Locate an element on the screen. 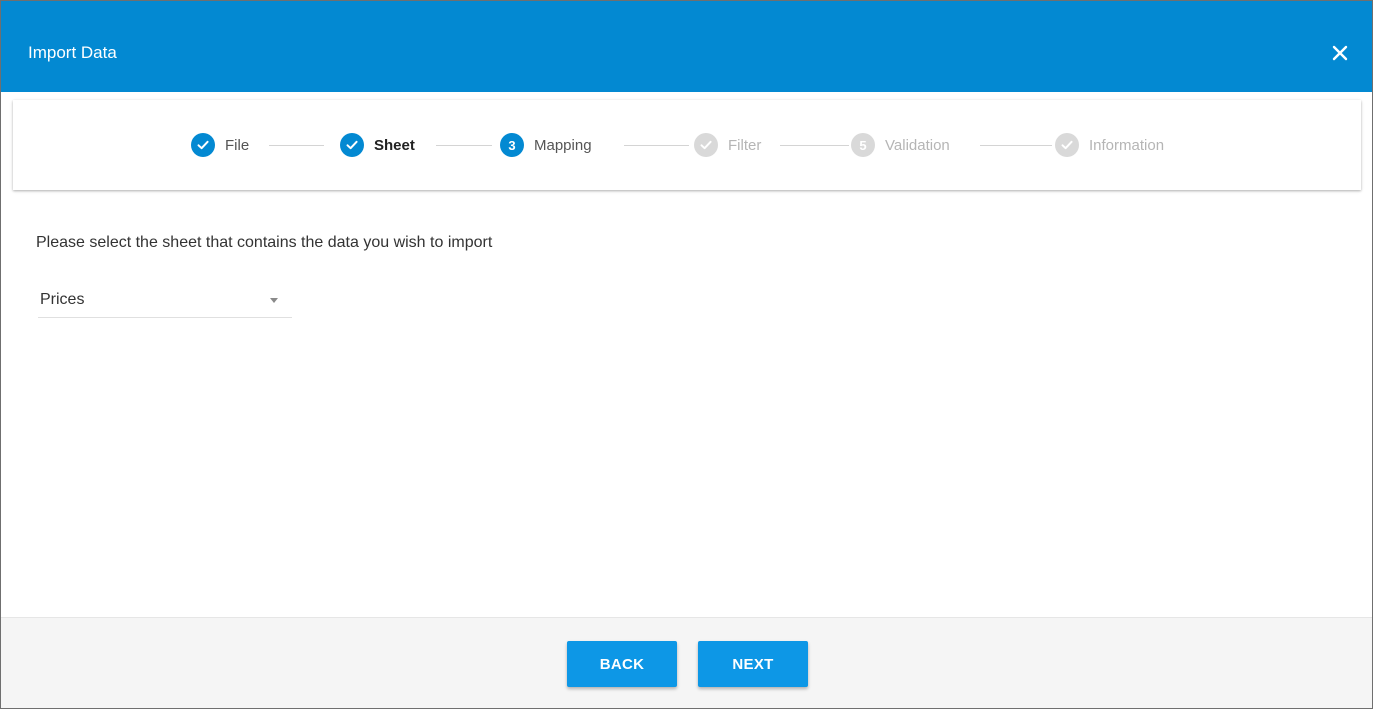 The height and width of the screenshot is (709, 1373). close-button is located at coordinates (1340, 53).